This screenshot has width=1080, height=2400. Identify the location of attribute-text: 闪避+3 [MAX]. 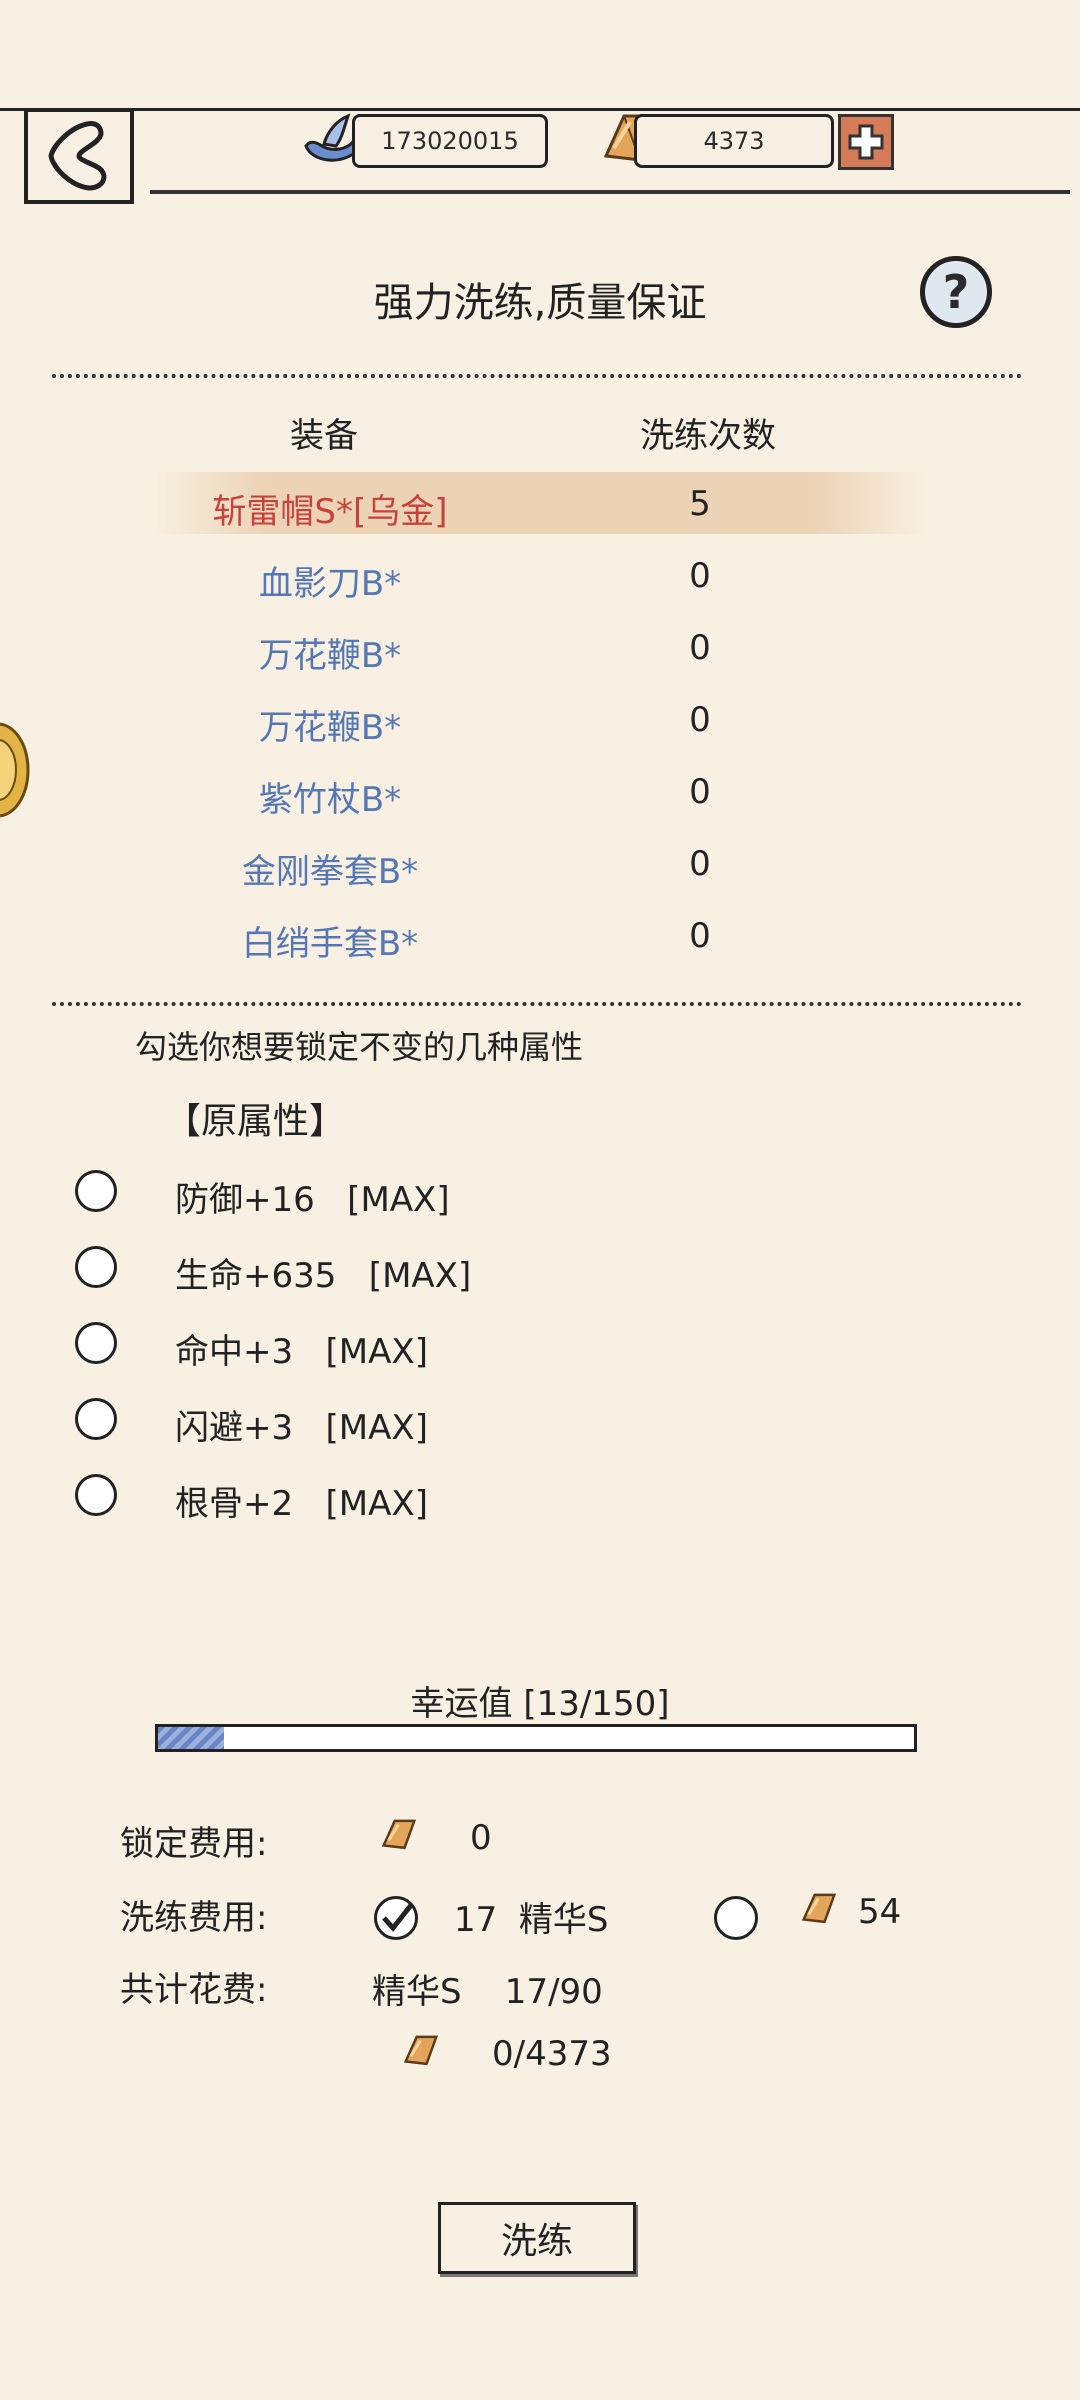
(301, 1428).